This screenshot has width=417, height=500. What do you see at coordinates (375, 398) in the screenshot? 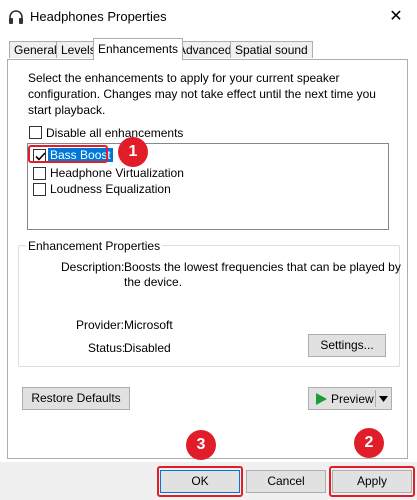
I see `split-divider` at bounding box center [375, 398].